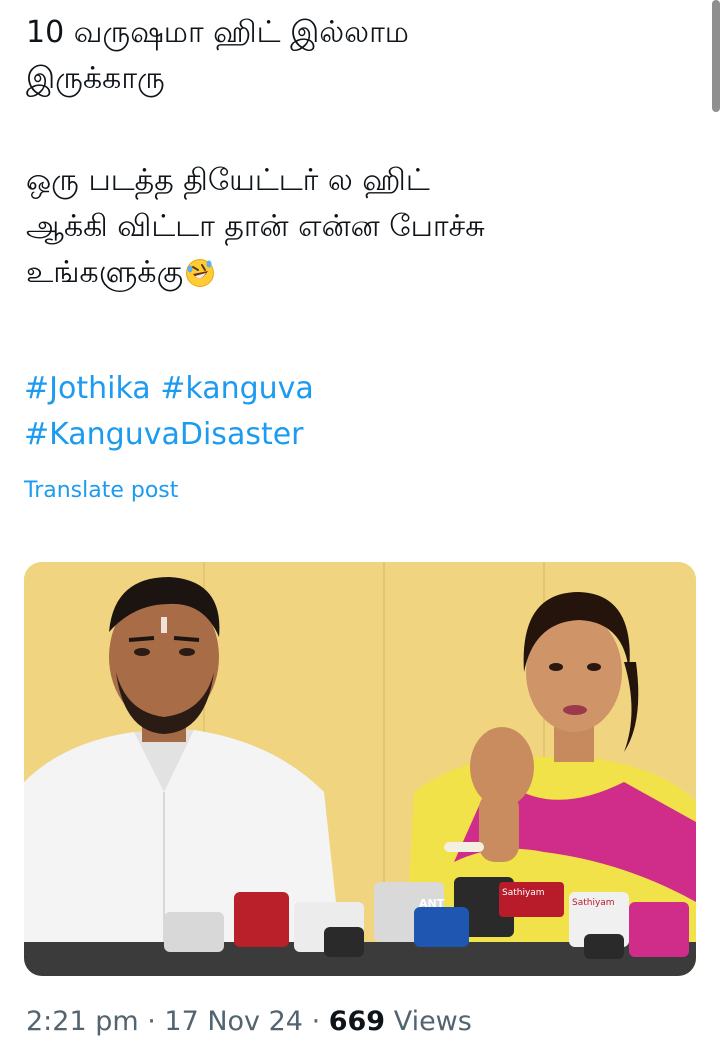 Image resolution: width=720 pixels, height=1046 pixels. I want to click on hashtags: #Jothika #kanguva #KanguvaDisaster, so click(169, 412).